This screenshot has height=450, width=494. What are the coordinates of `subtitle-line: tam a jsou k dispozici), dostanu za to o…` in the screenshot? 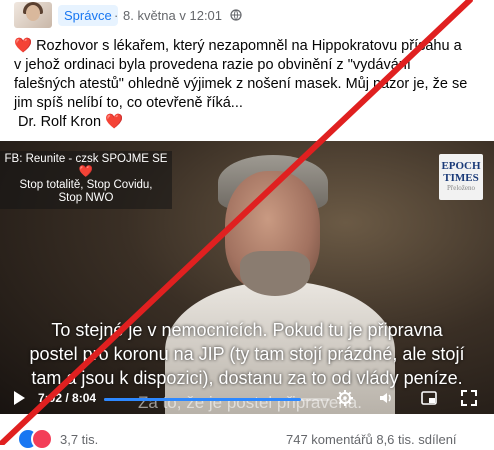 It's located at (247, 378).